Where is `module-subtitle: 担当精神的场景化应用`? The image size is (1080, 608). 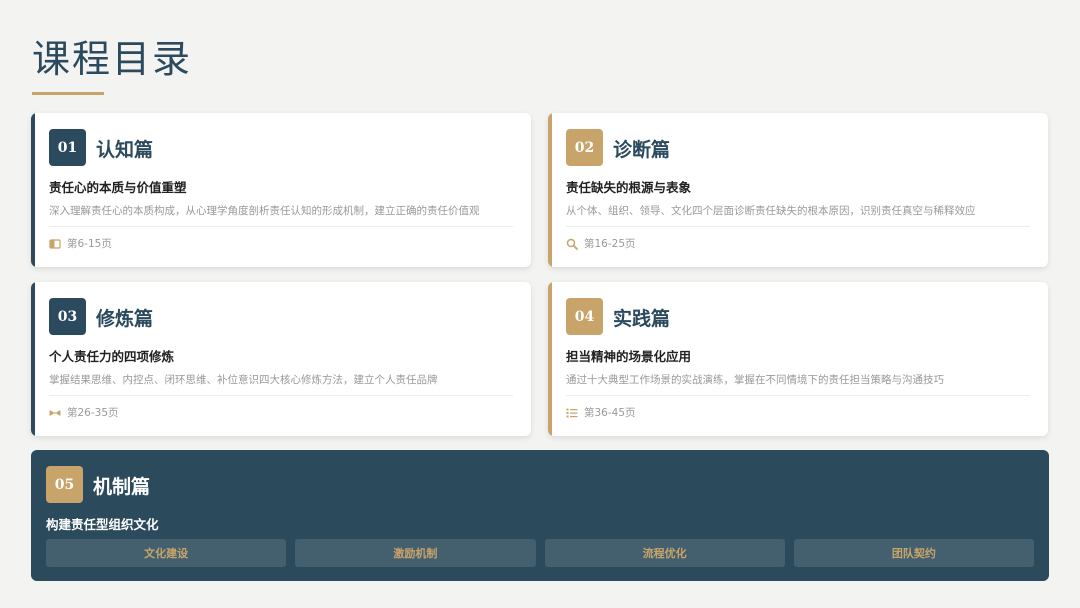
module-subtitle: 担当精神的场景化应用 is located at coordinates (629, 356).